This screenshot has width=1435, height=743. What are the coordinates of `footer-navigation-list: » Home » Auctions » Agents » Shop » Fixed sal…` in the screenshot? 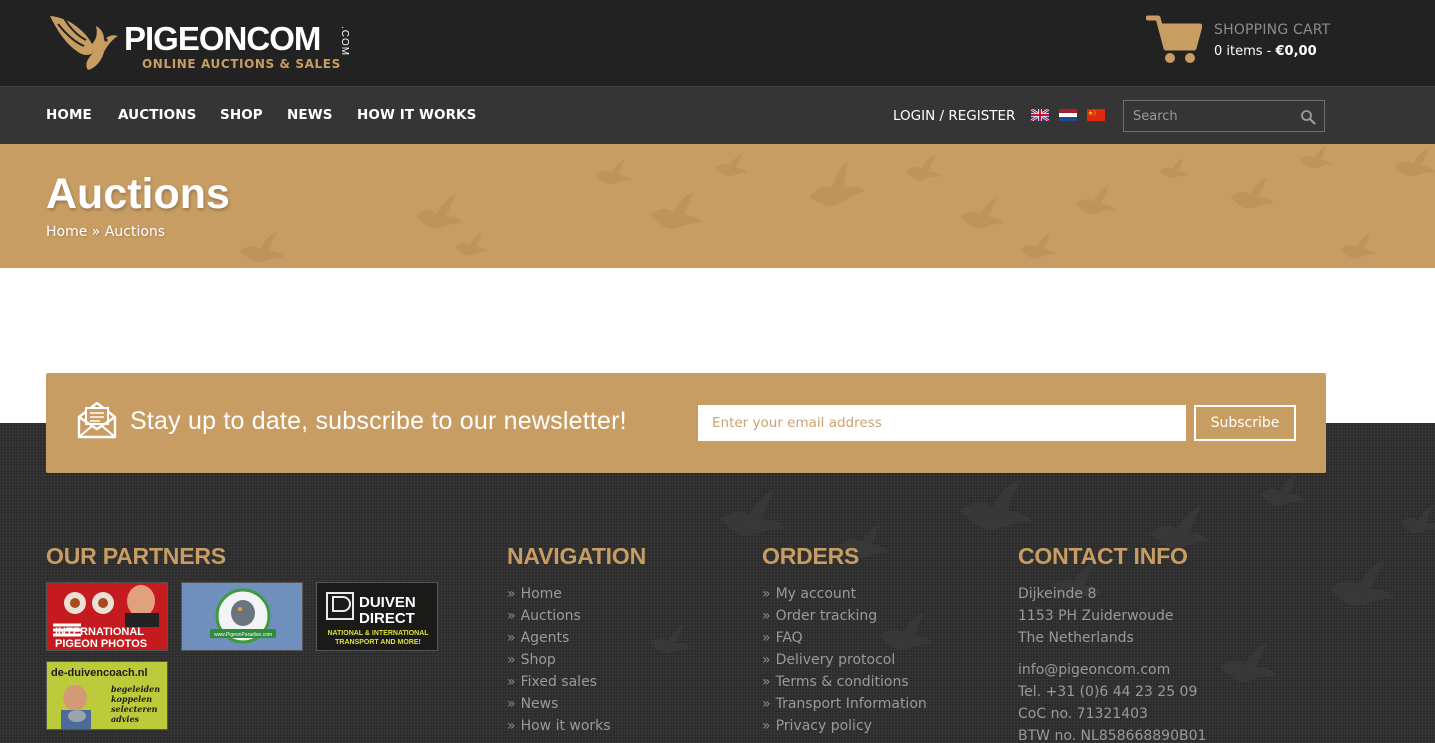 It's located at (559, 660).